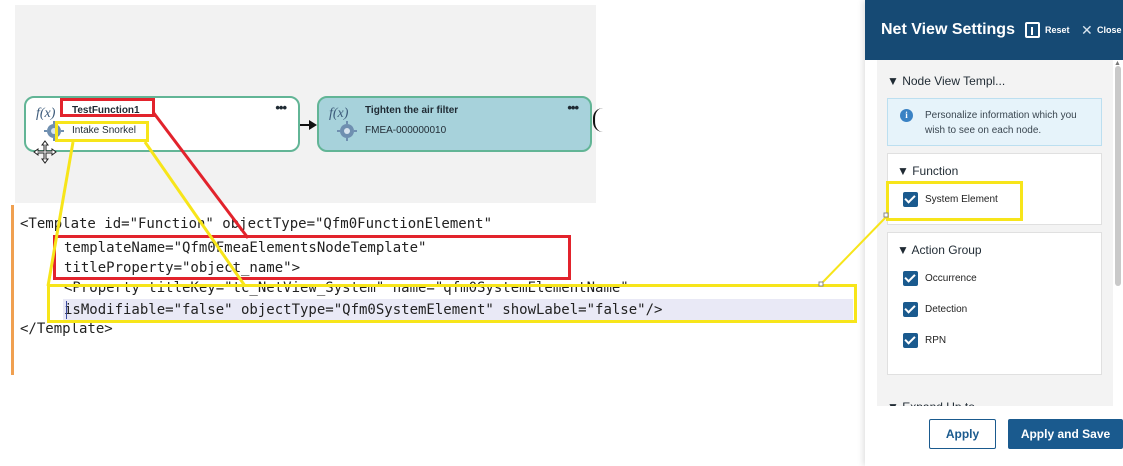 The height and width of the screenshot is (466, 1123). What do you see at coordinates (906, 115) in the screenshot?
I see `info-icon: i` at bounding box center [906, 115].